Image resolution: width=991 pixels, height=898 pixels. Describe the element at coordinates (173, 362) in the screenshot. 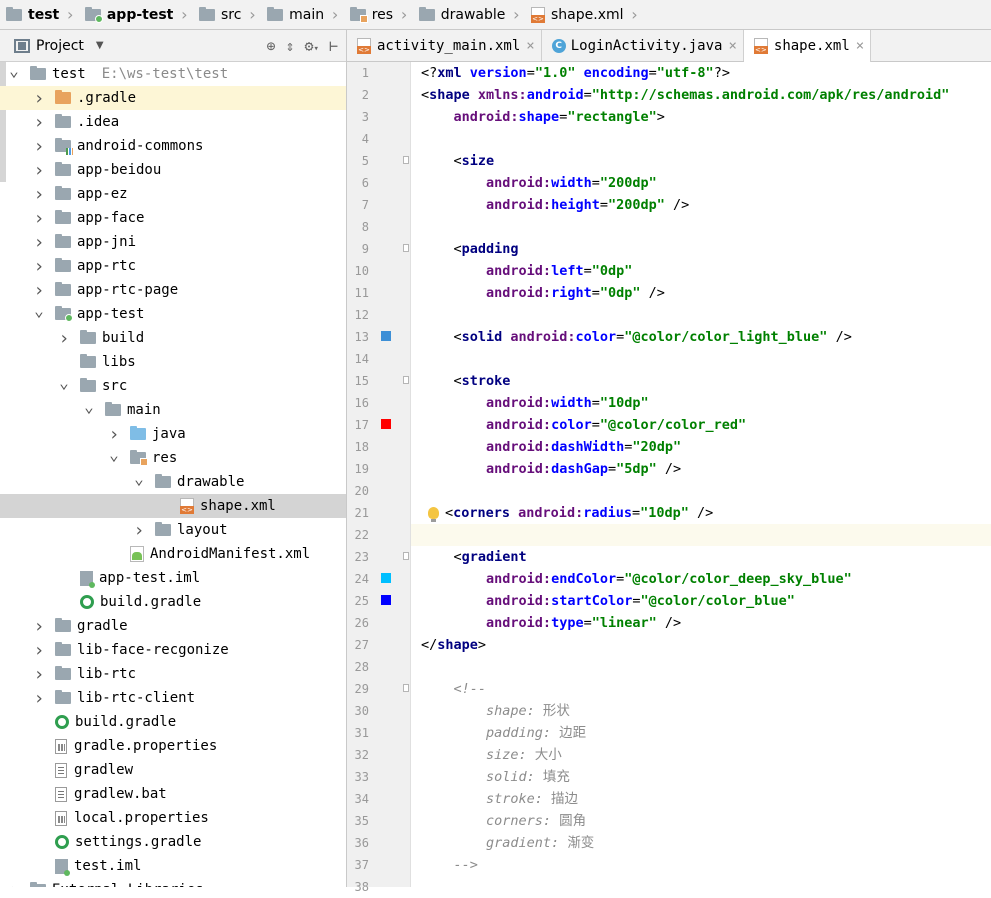

I see `tree-item: libs` at that location.